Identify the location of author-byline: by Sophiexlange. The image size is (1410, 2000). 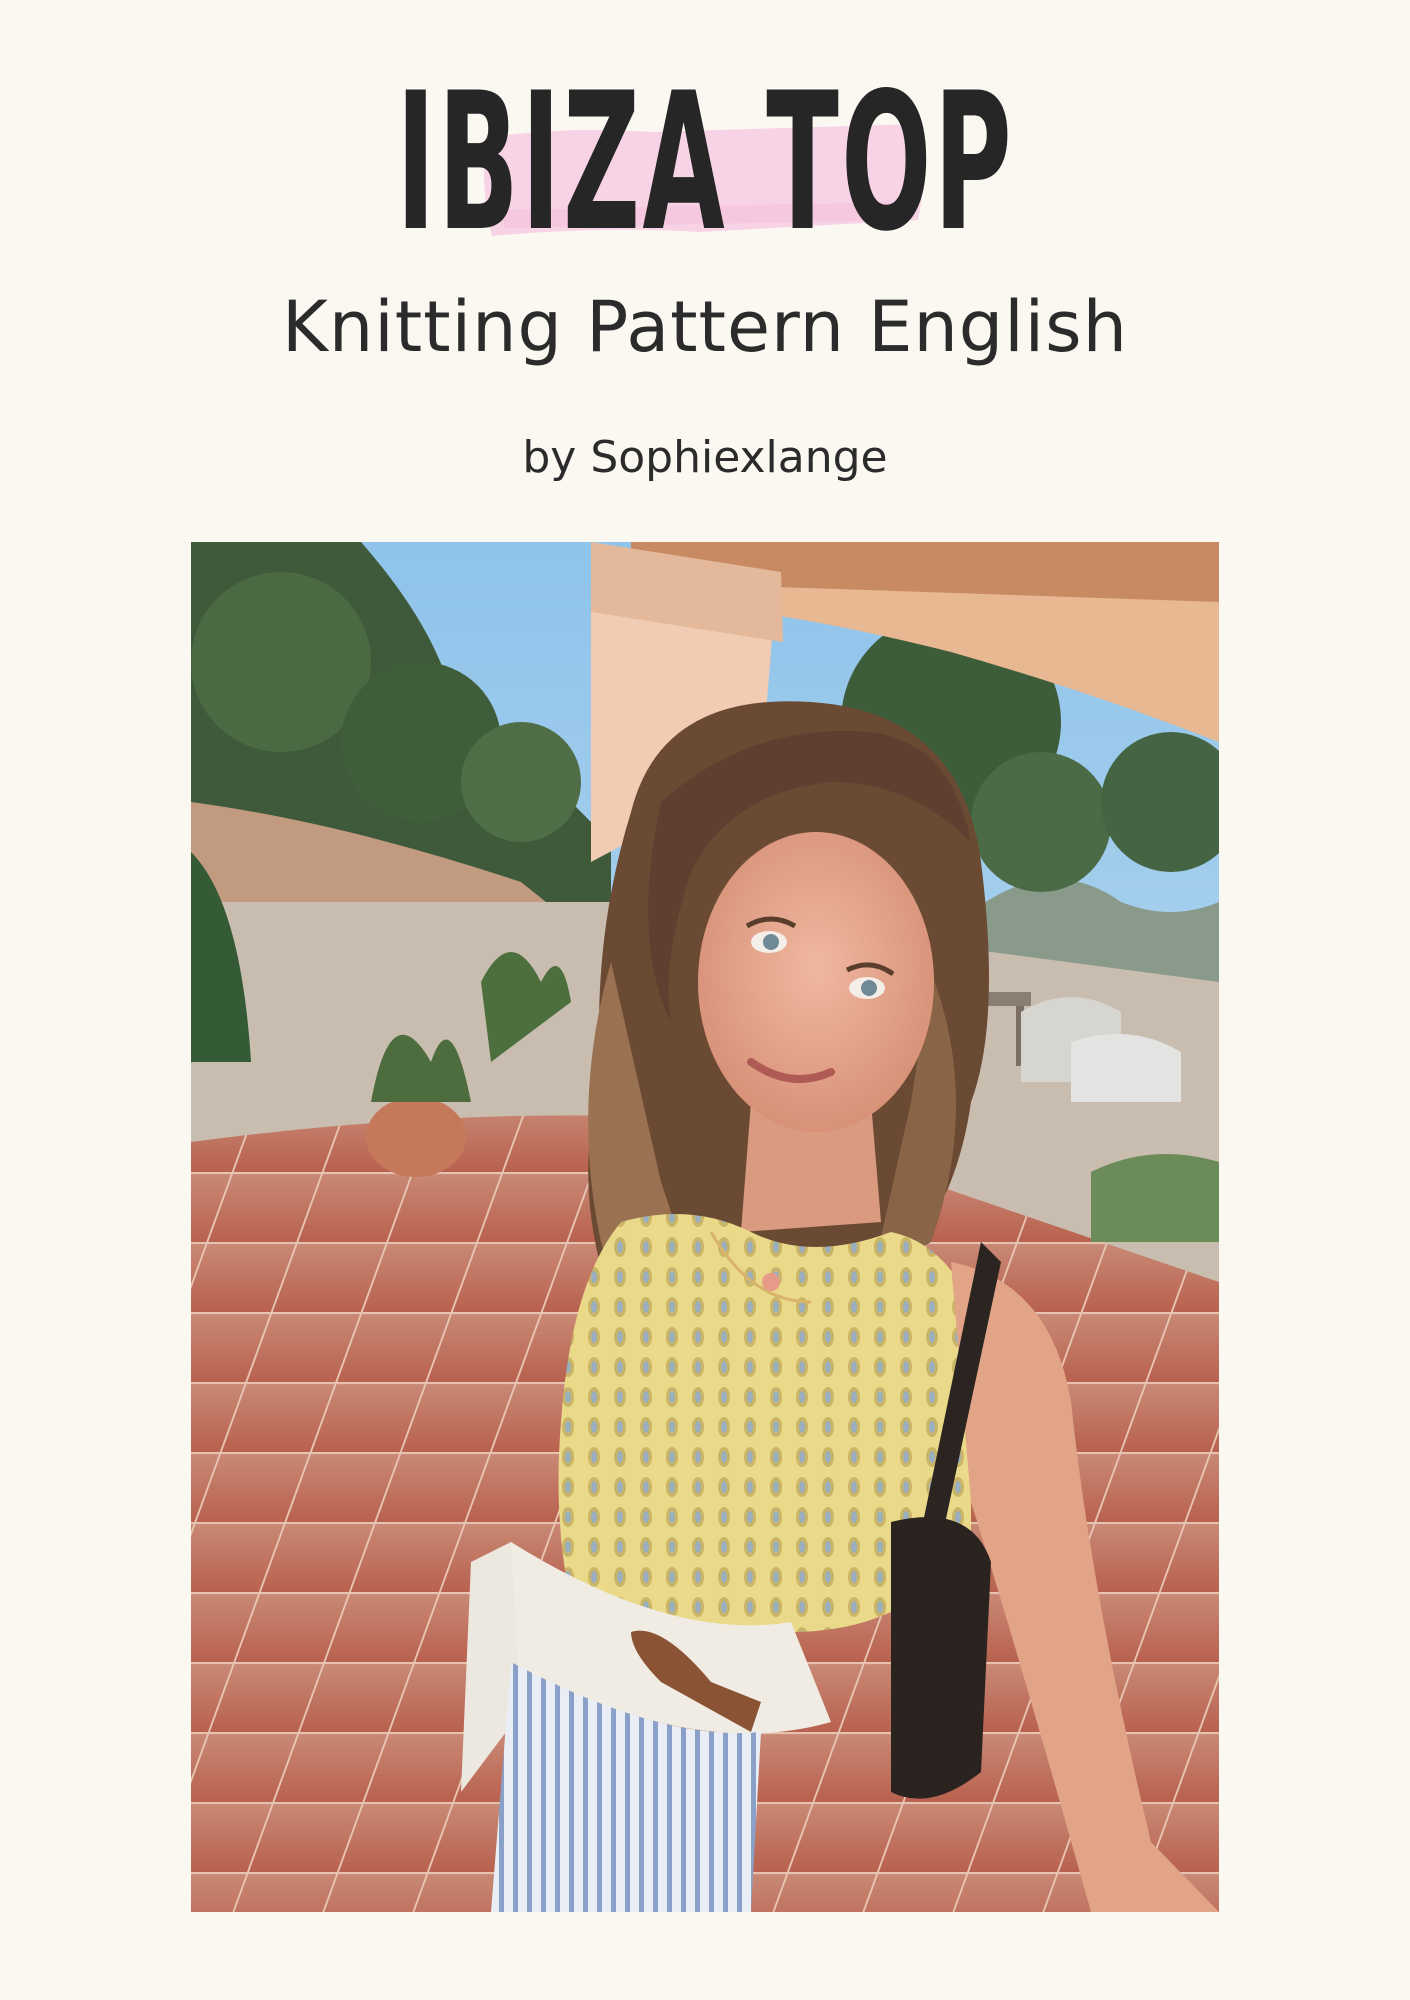
(705, 457).